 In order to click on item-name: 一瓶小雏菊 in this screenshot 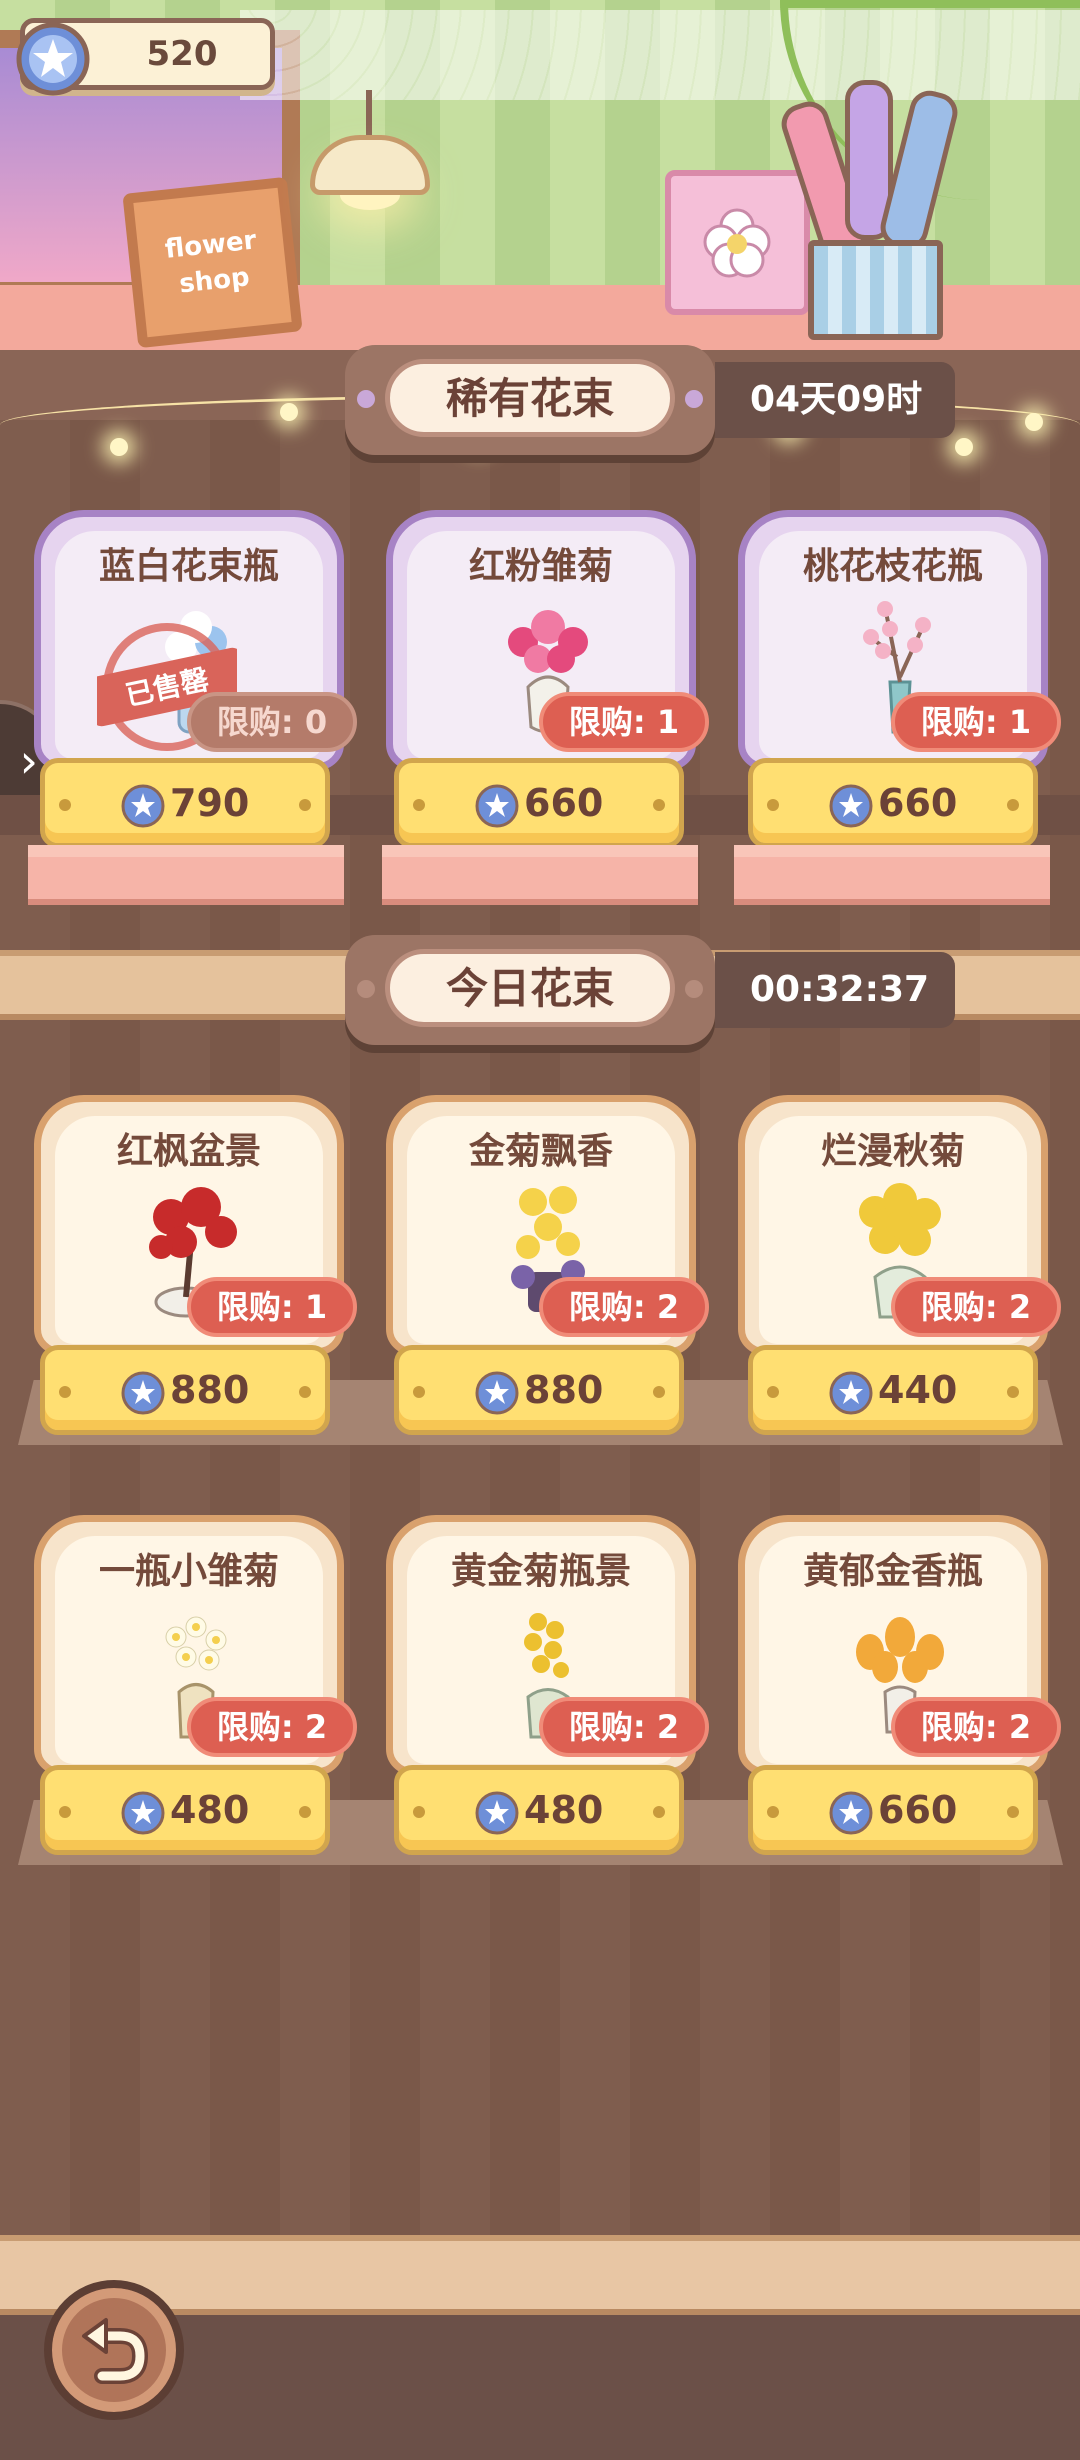, I will do `click(188, 1571)`.